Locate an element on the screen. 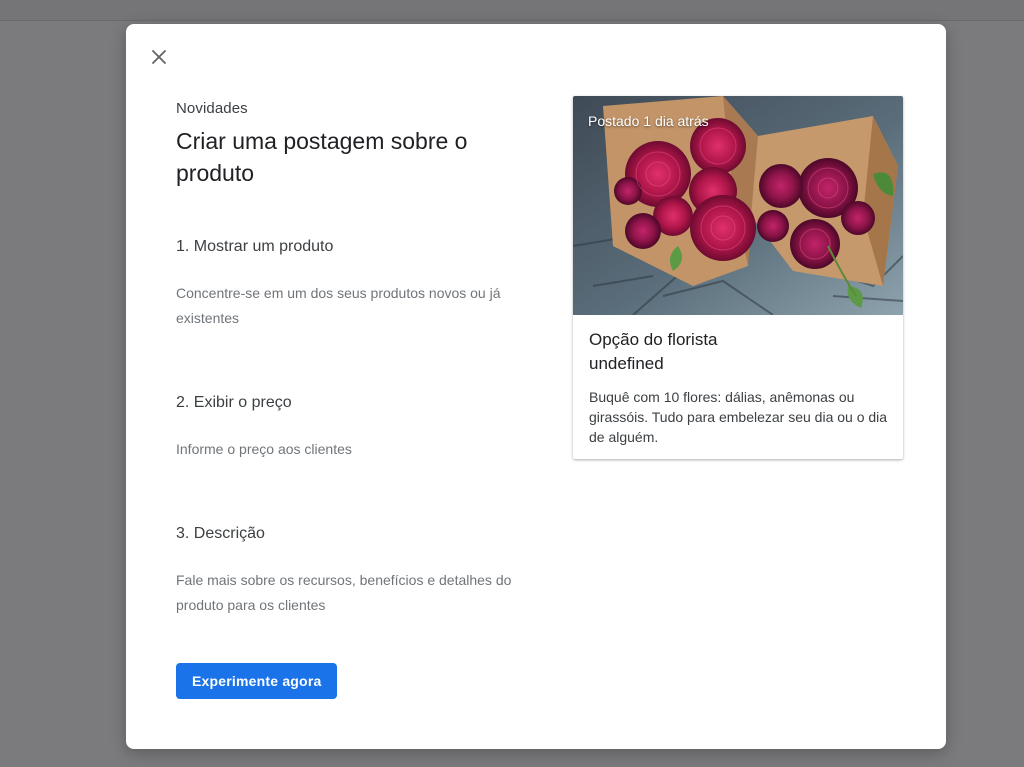 This screenshot has height=767, width=1024. close-icon is located at coordinates (159, 57).